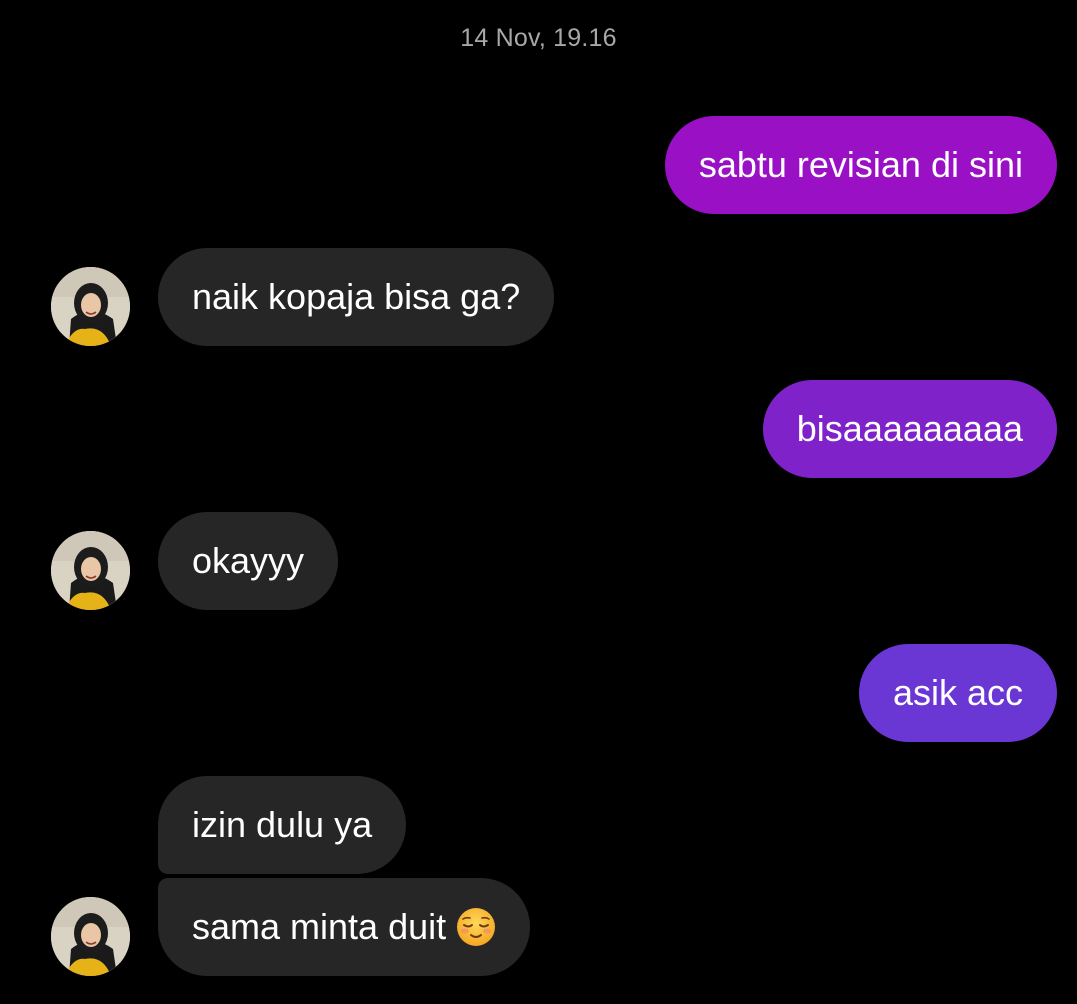  I want to click on incoming-message: okayyy, so click(248, 561).